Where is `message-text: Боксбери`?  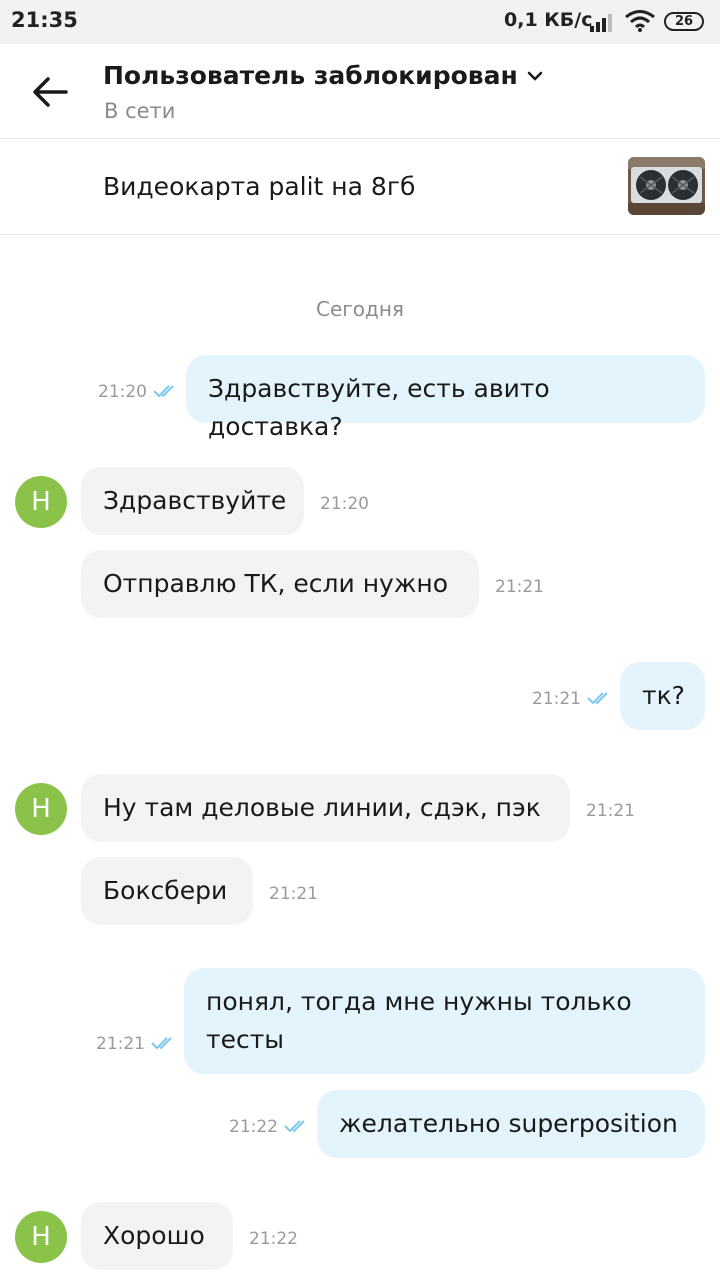
message-text: Боксбери is located at coordinates (165, 890).